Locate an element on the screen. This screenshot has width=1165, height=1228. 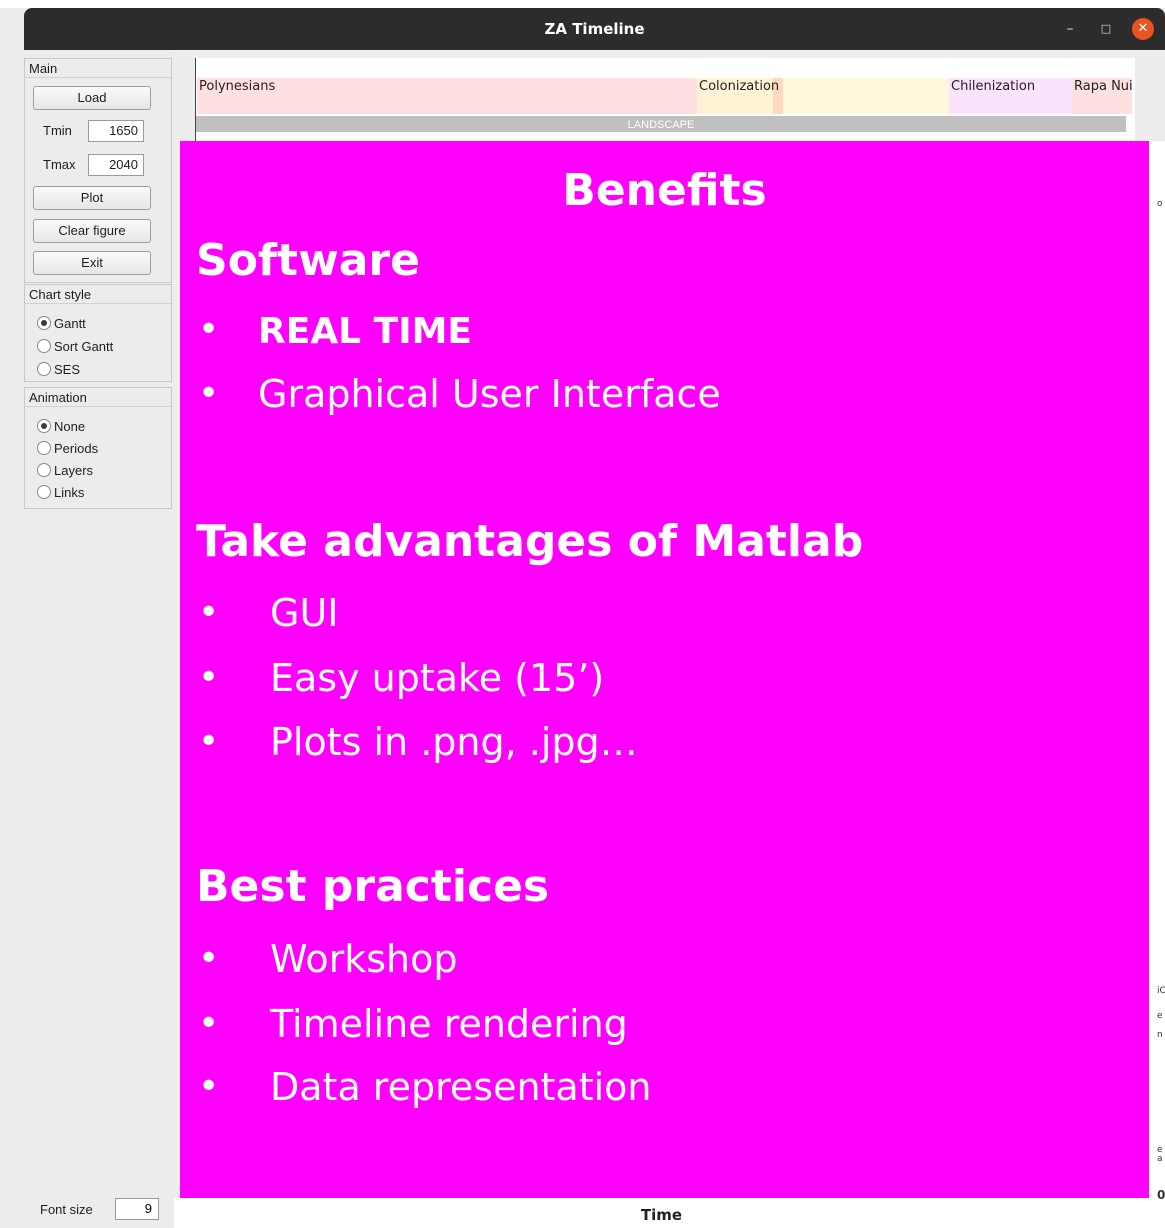
axis-footer: Time is located at coordinates (661, 1213).